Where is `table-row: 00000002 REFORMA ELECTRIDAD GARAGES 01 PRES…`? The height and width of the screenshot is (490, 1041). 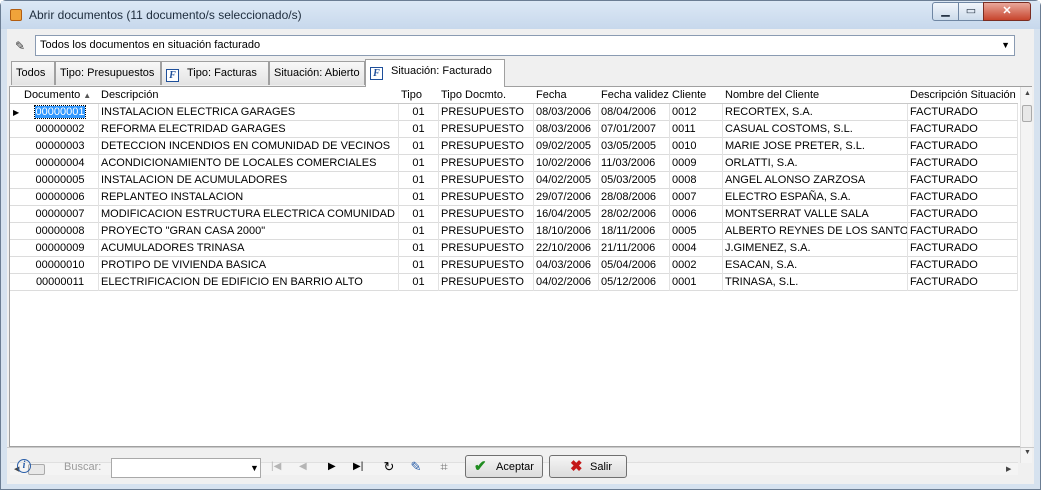
table-row: 00000002 REFORMA ELECTRIDAD GARAGES 01 PRES… is located at coordinates (514, 129).